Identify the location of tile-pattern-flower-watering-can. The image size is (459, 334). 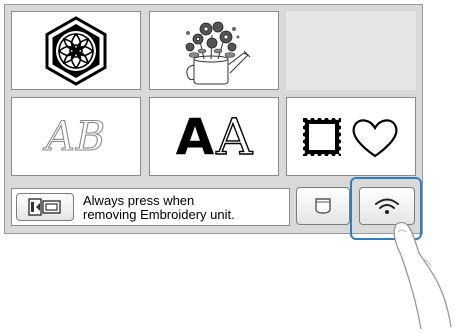
(214, 50).